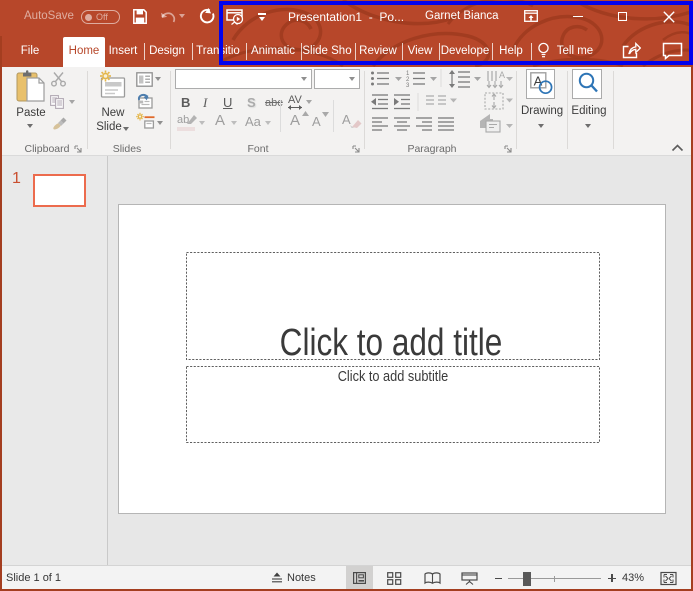  Describe the element at coordinates (408, 86) in the screenshot. I see `svg-text: 3` at that location.